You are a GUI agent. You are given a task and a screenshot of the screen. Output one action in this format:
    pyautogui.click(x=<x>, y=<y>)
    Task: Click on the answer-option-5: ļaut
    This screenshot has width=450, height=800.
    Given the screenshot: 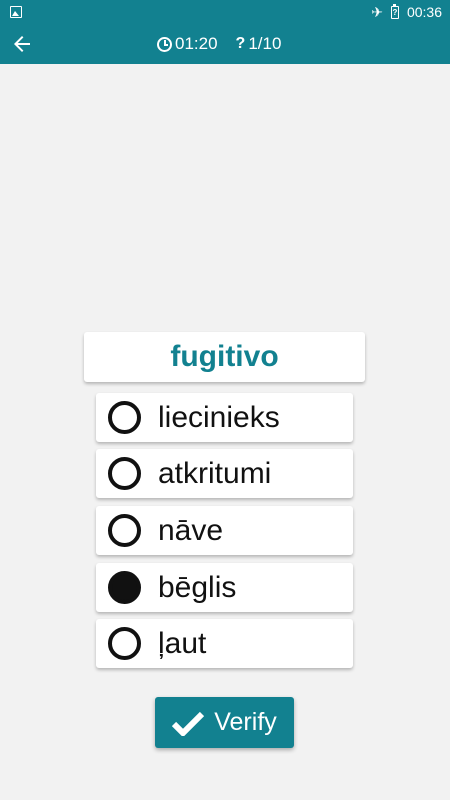 What is the action you would take?
    pyautogui.click(x=224, y=643)
    